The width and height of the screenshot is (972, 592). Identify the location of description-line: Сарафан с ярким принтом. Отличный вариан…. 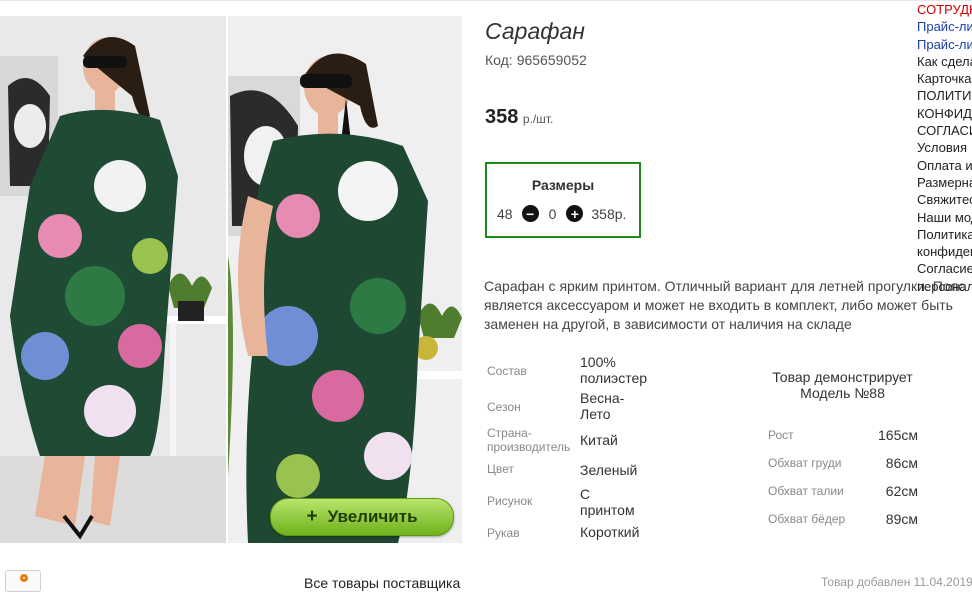
(725, 286).